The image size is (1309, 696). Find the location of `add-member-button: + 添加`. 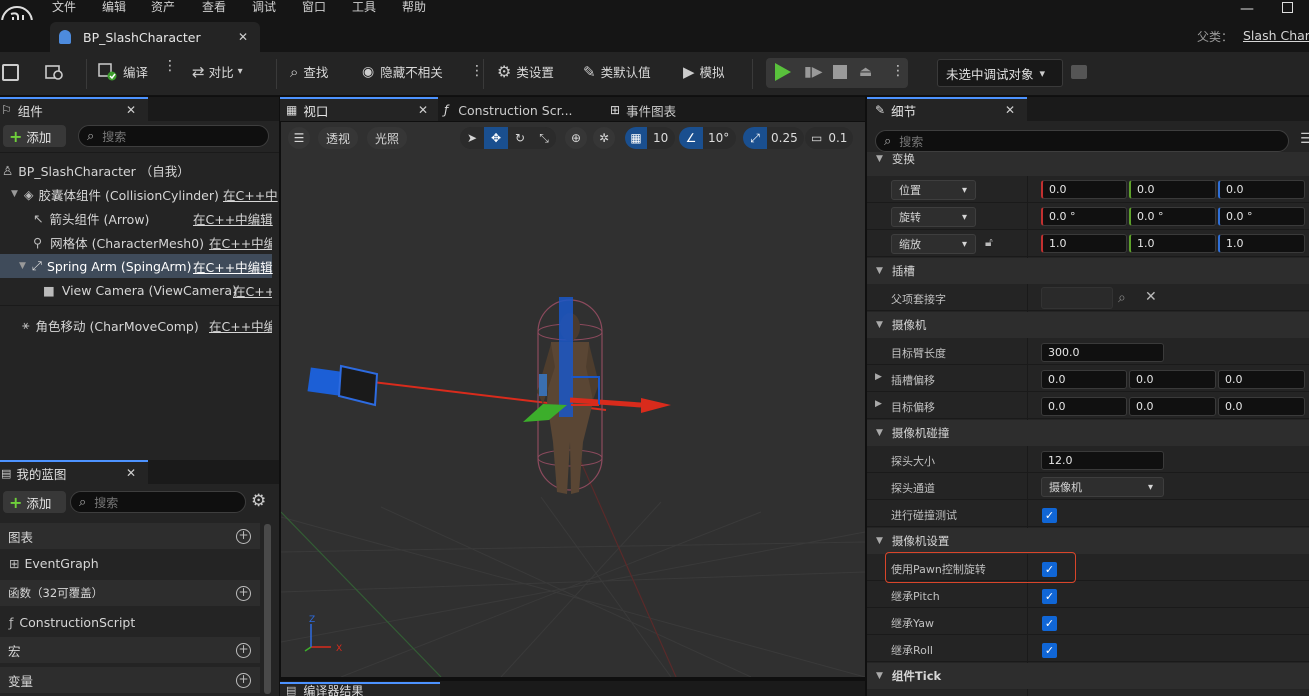

add-member-button: + 添加 is located at coordinates (34, 502).